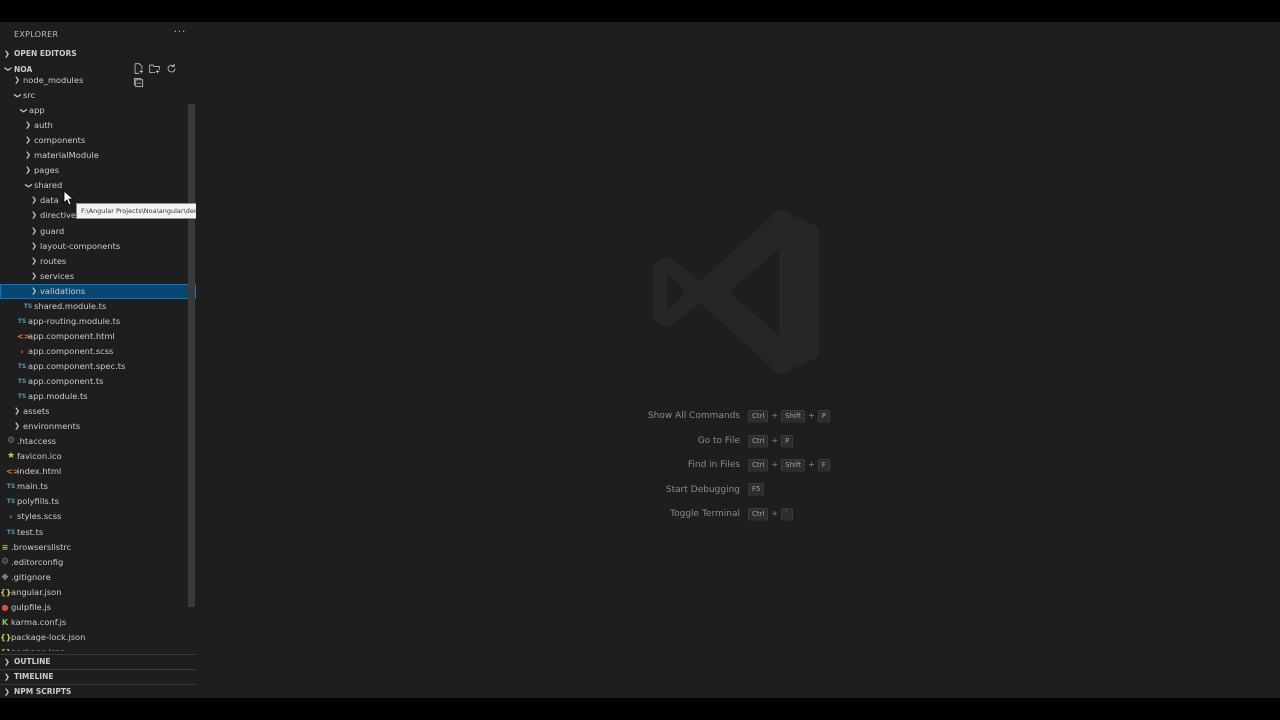 Image resolution: width=1280 pixels, height=720 pixels. What do you see at coordinates (38, 648) in the screenshot?
I see `tree-item-label: package.json` at bounding box center [38, 648].